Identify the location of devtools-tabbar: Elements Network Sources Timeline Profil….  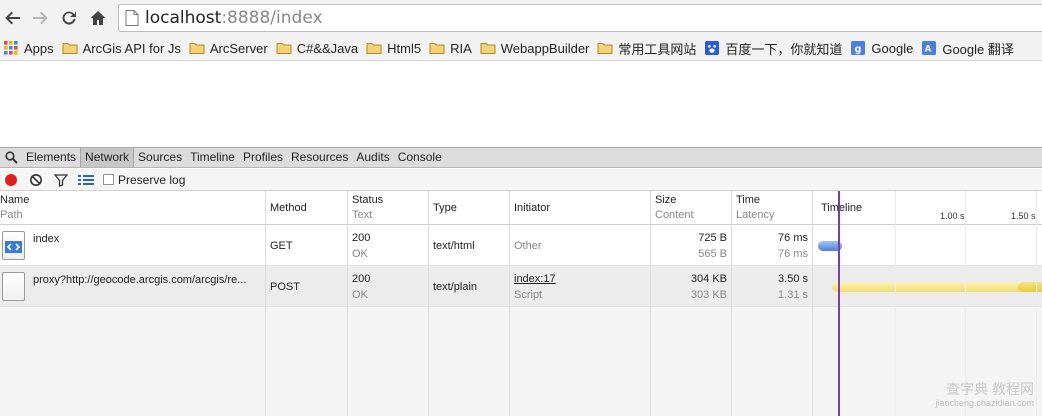
(521, 157).